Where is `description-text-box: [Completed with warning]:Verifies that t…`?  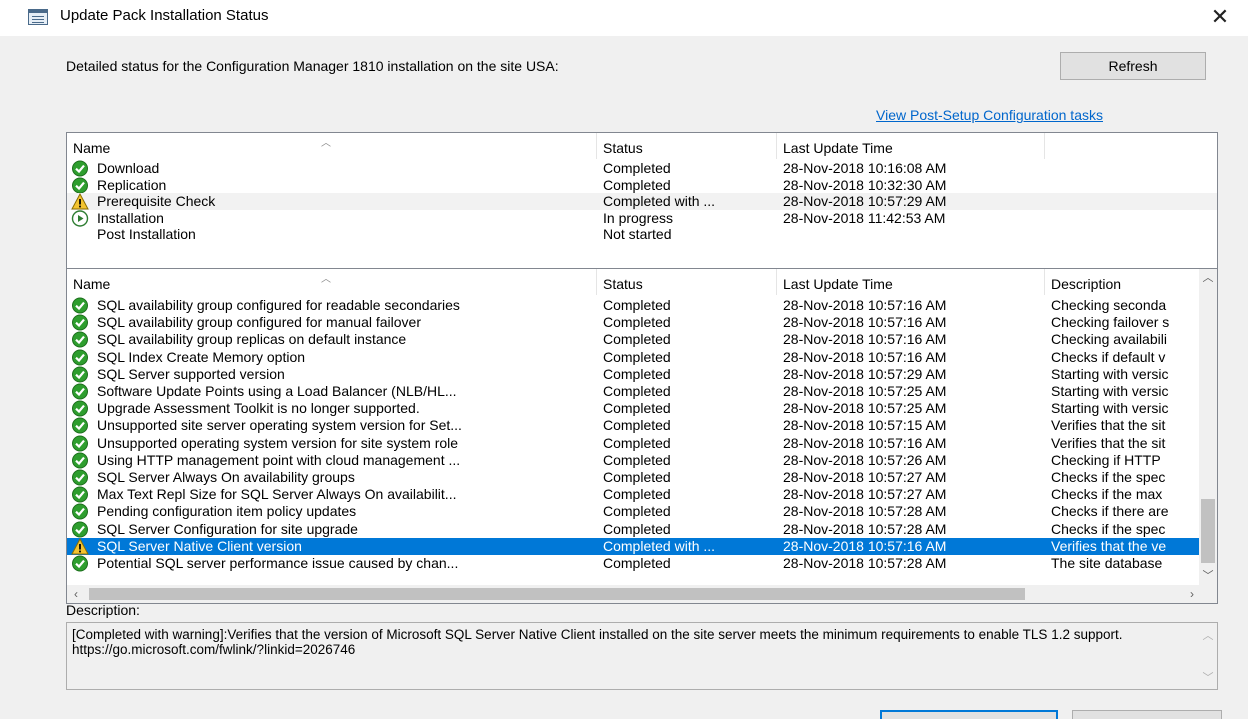 description-text-box: [Completed with warning]:Verifies that t… is located at coordinates (642, 656).